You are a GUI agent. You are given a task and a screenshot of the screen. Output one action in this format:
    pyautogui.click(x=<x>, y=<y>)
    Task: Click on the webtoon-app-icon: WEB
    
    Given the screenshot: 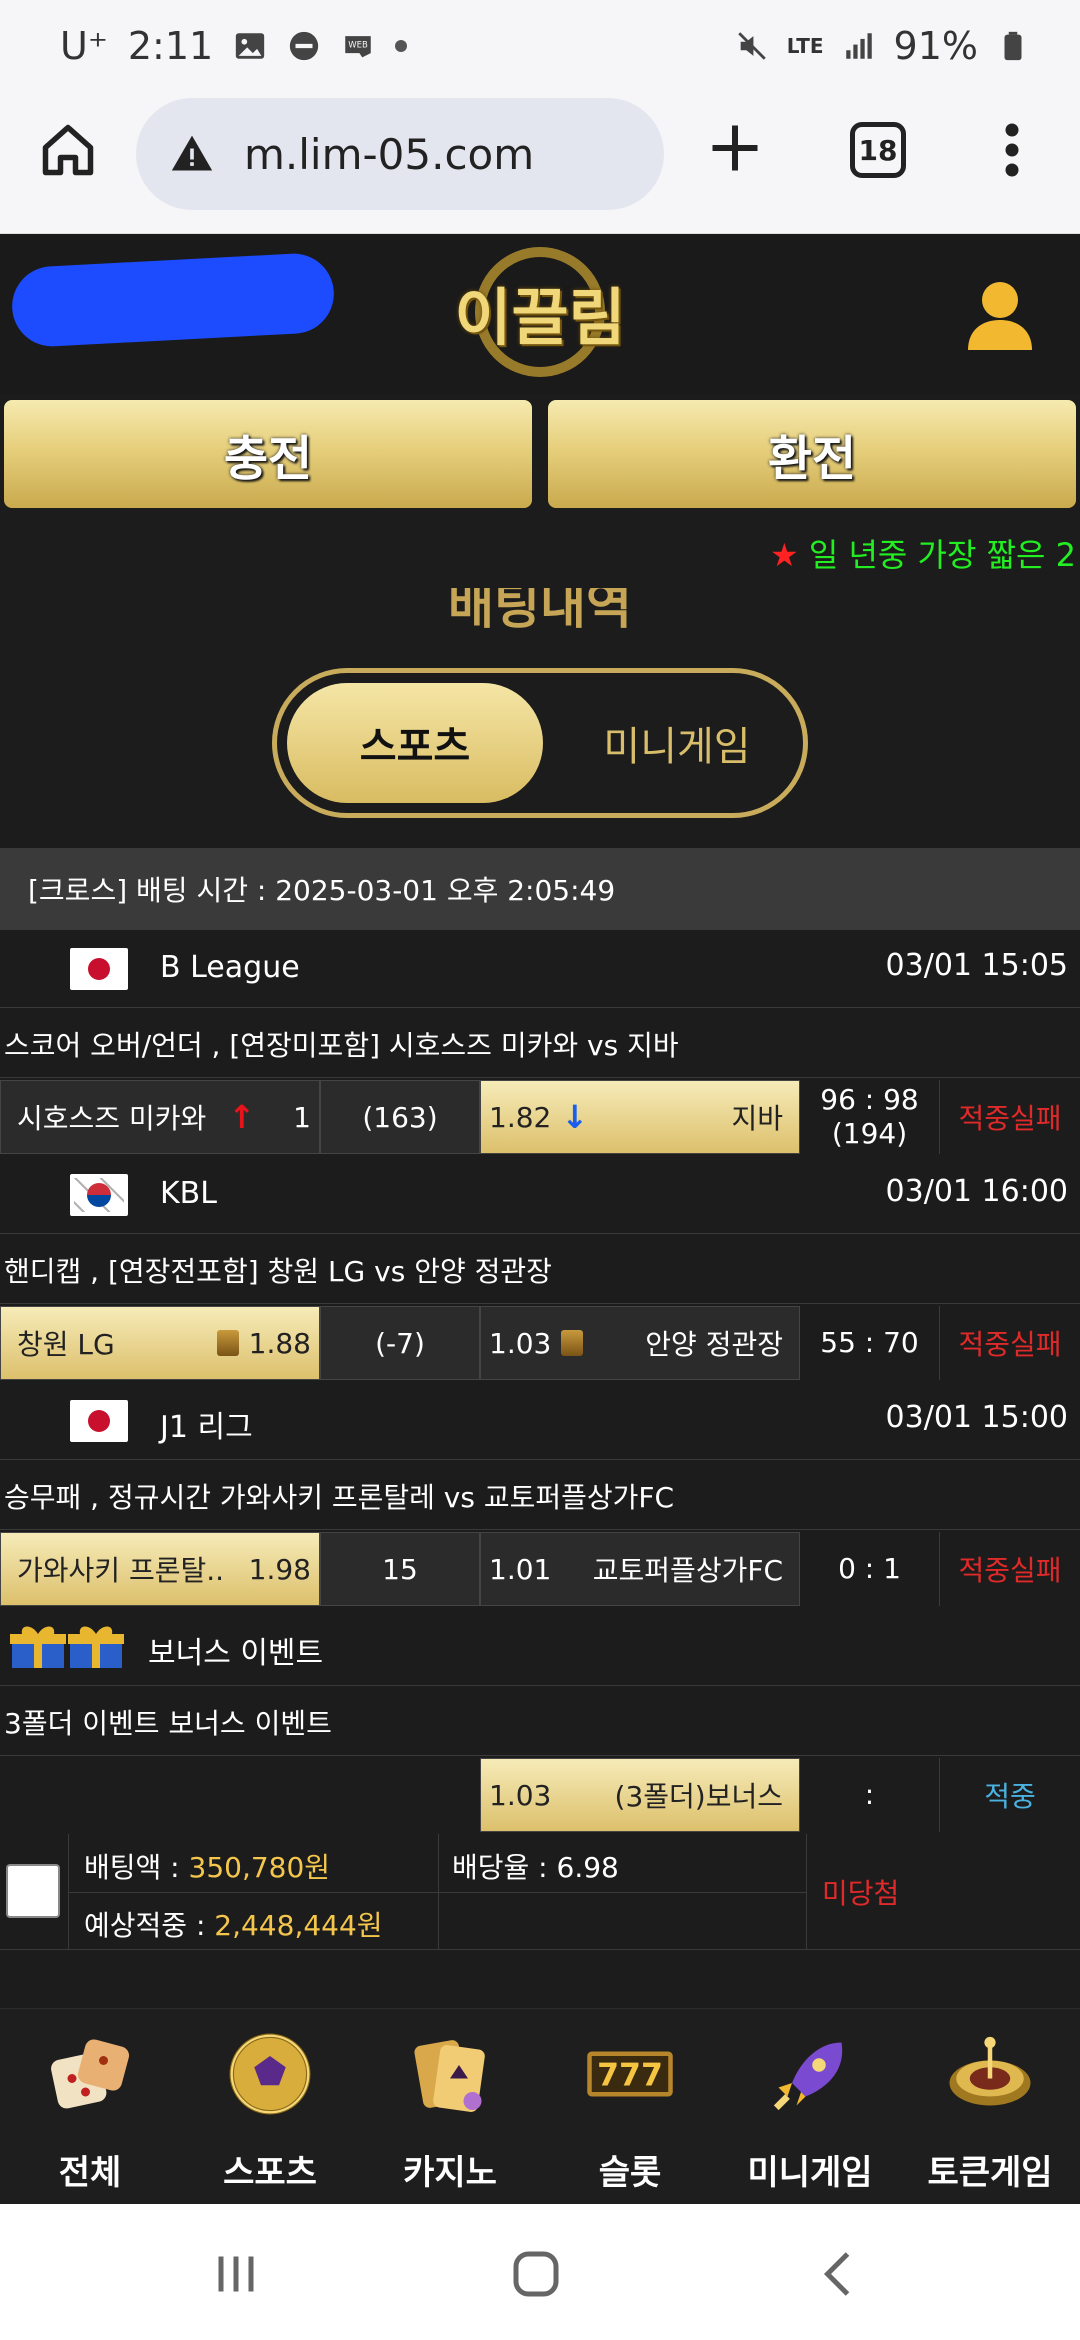 What is the action you would take?
    pyautogui.click(x=358, y=47)
    